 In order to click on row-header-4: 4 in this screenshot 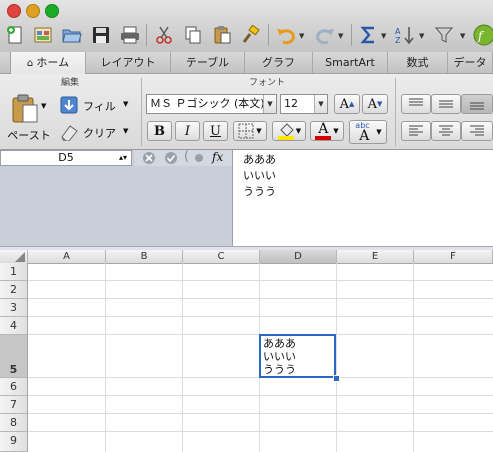, I will do `click(14, 326)`.